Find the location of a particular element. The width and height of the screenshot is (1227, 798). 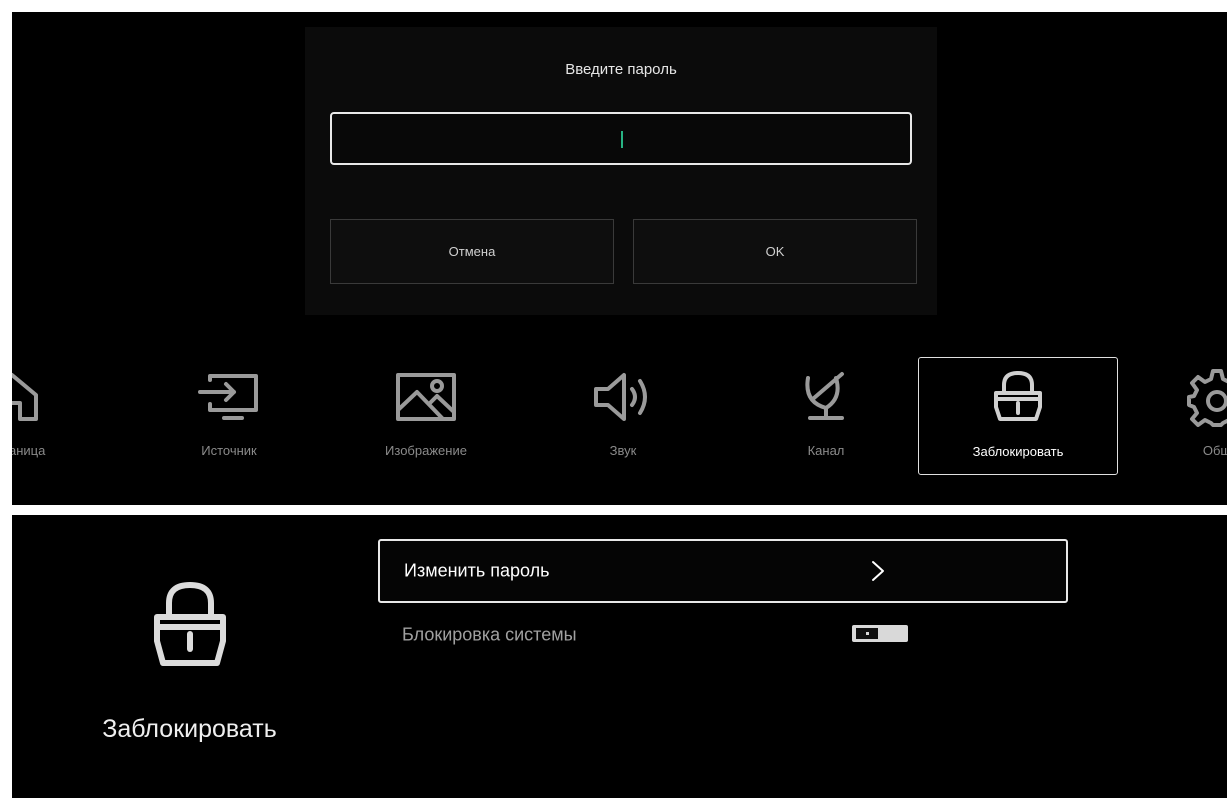

speaker-icon is located at coordinates (623, 397).